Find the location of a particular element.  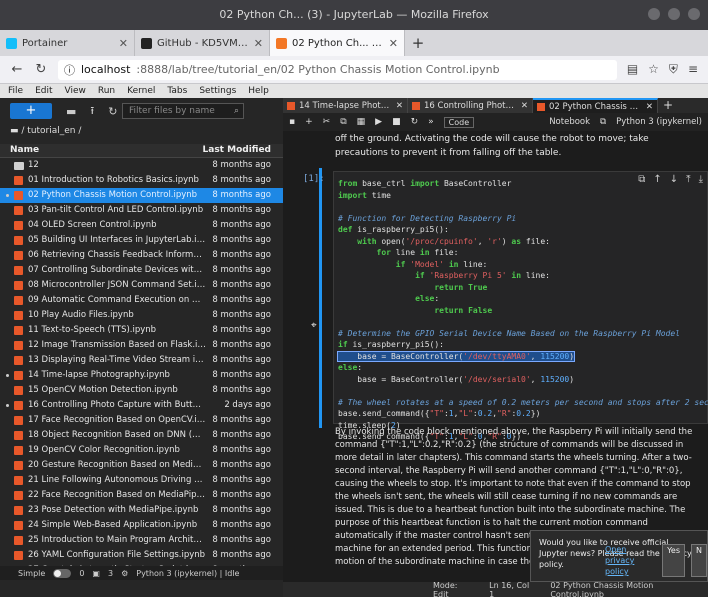

new-tab-button: + is located at coordinates (418, 43).